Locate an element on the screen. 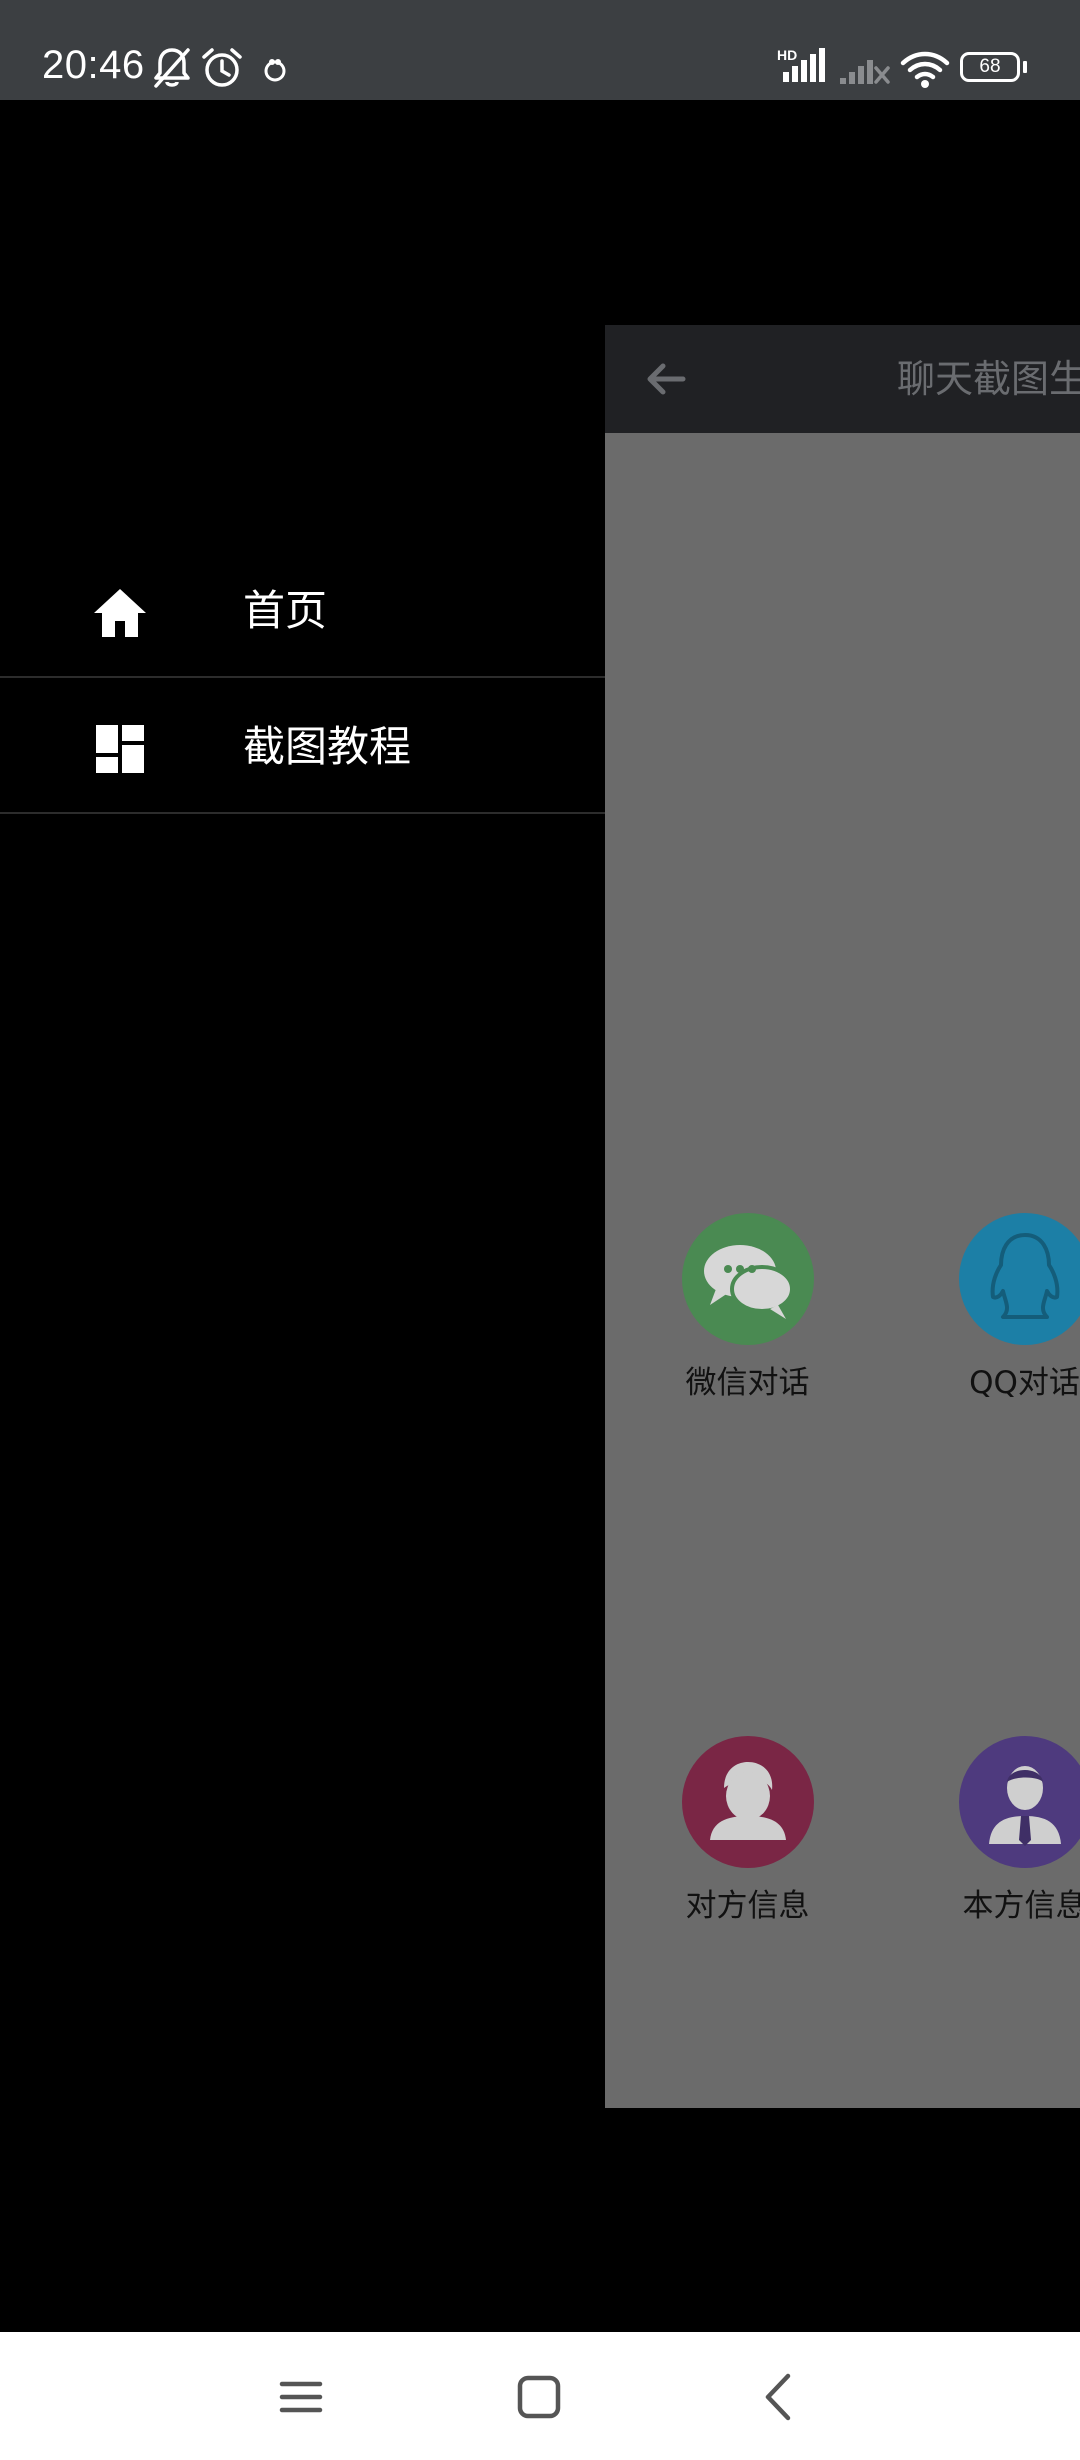 The height and width of the screenshot is (2460, 1080). wechat-chat-icon is located at coordinates (748, 1279).